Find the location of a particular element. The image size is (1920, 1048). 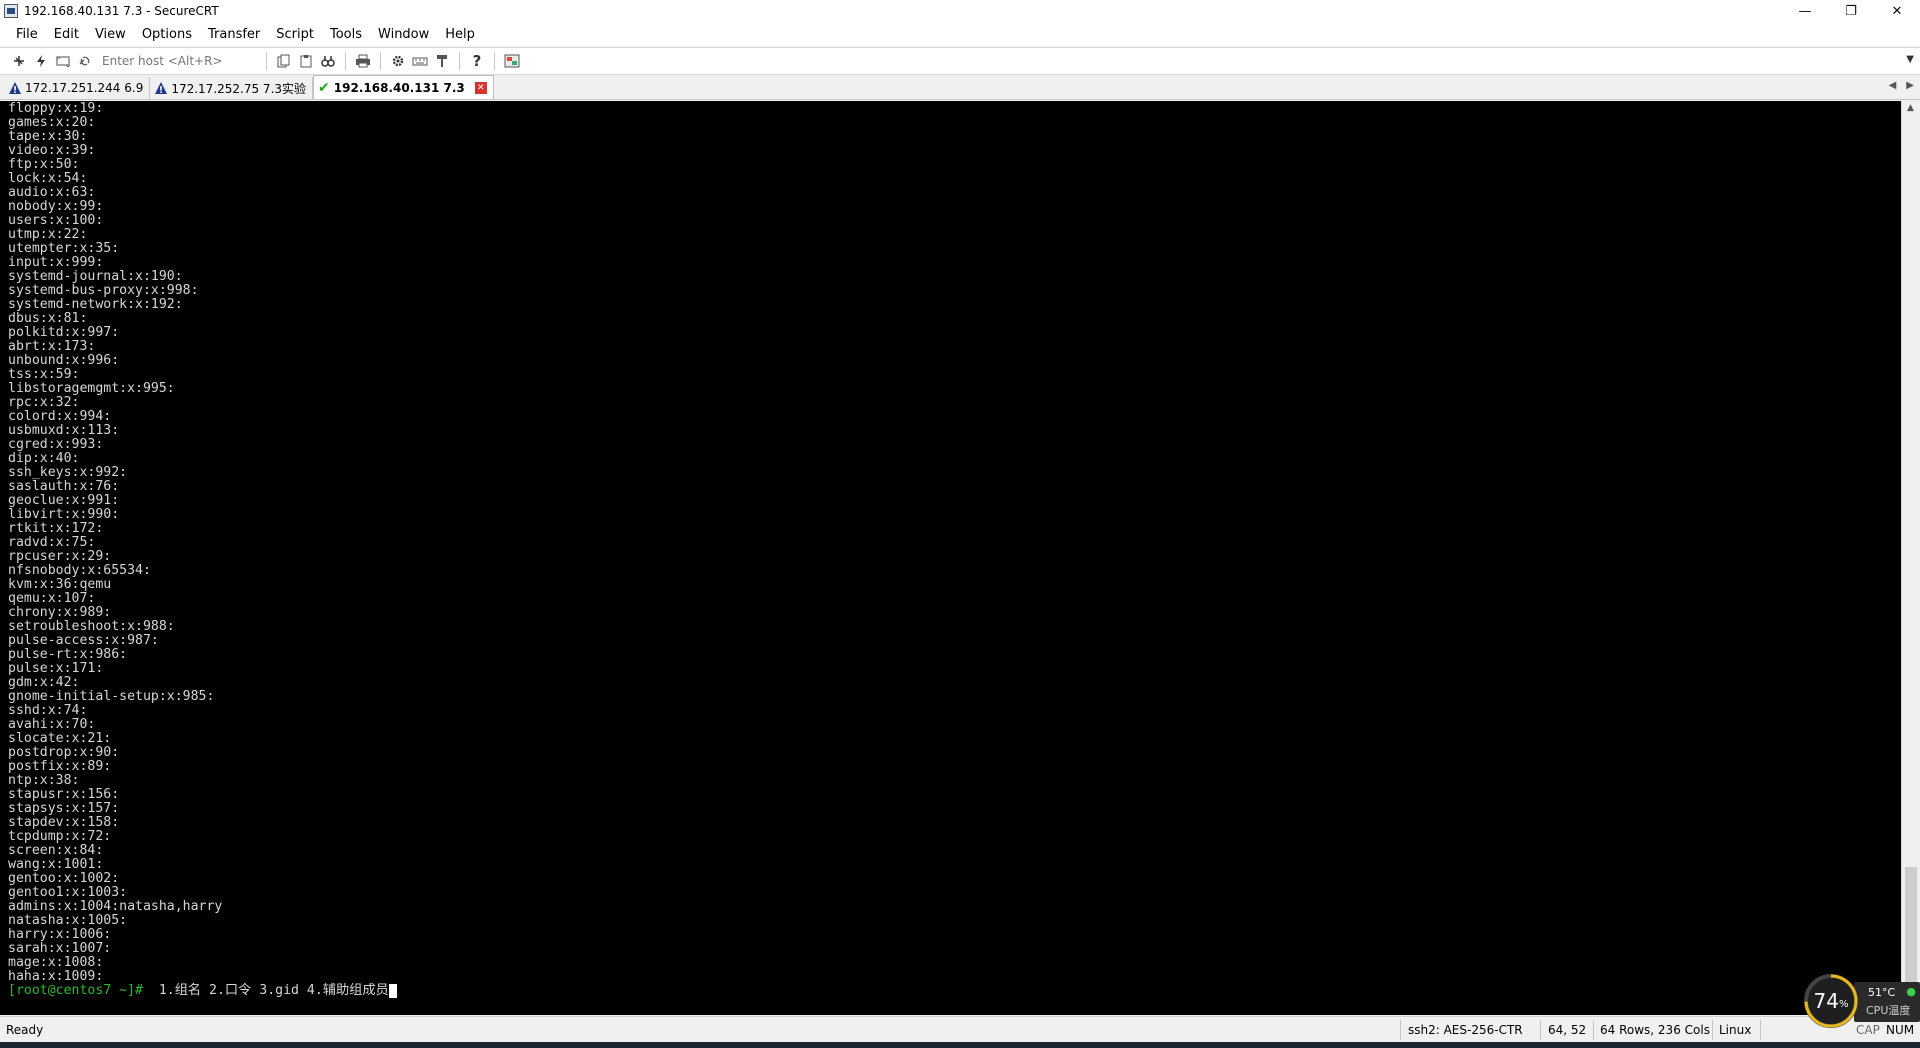

screen-icon is located at coordinates (512, 61).